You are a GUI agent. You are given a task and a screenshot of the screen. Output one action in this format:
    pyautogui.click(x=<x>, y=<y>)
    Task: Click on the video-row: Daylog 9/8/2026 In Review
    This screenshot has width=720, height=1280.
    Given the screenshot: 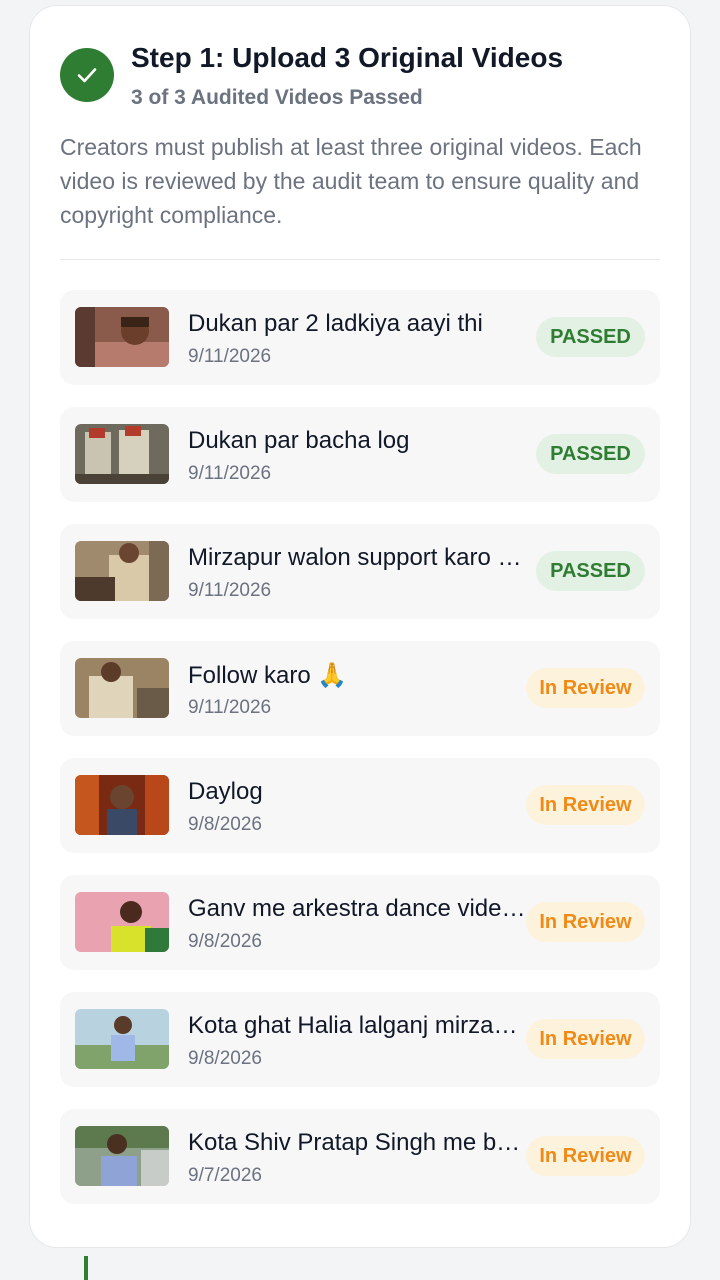 What is the action you would take?
    pyautogui.click(x=360, y=805)
    